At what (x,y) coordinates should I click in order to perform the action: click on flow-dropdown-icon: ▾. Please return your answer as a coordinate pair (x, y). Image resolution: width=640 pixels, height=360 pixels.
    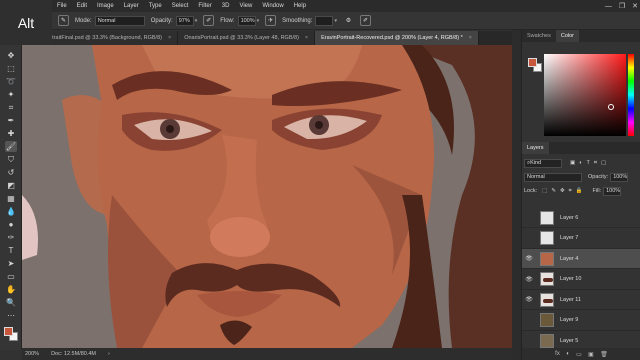
    Looking at the image, I should click on (258, 21).